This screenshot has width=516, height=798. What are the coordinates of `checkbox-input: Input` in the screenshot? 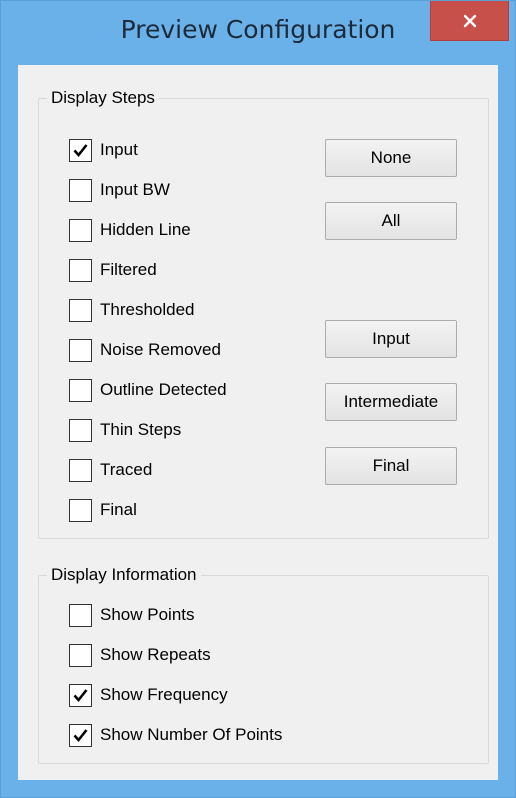 It's located at (103, 150).